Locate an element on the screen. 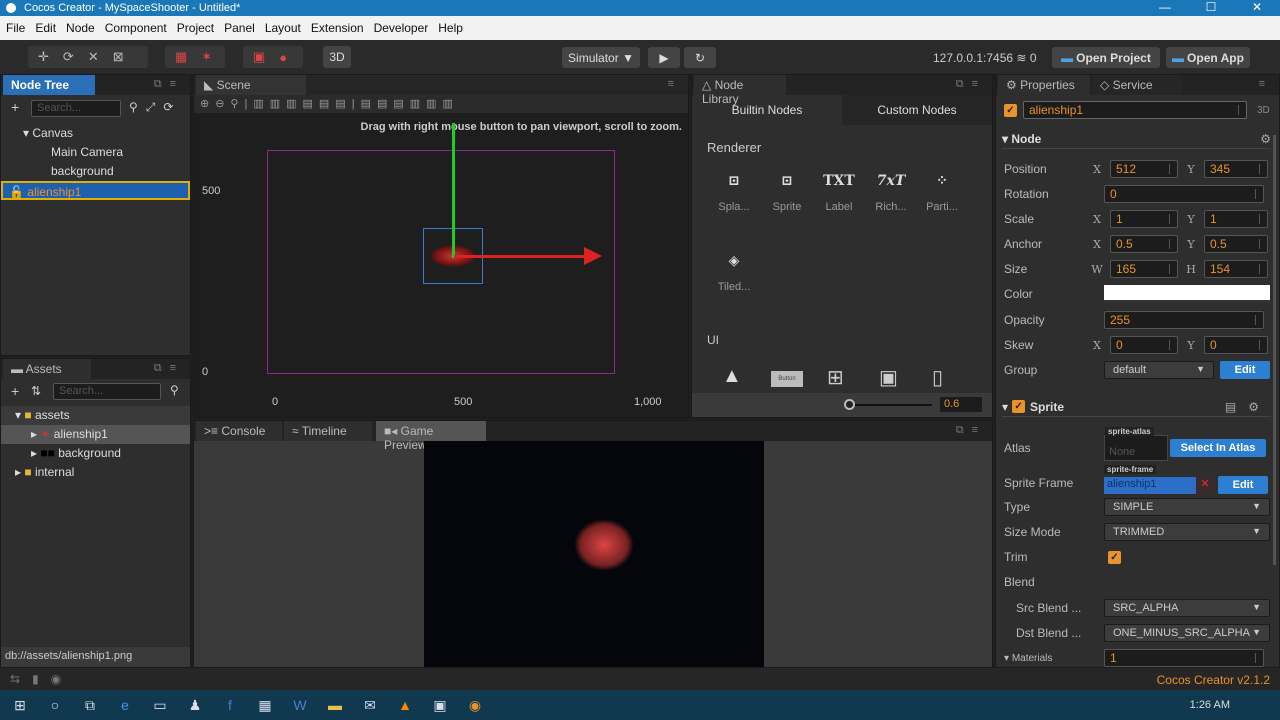  add-node-icon: + is located at coordinates (15, 107).